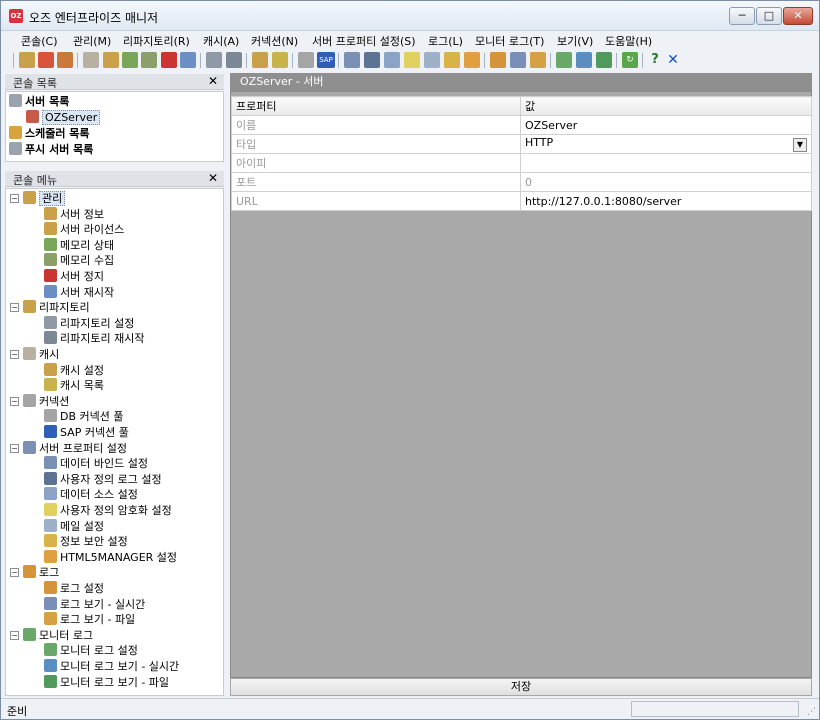  What do you see at coordinates (74, 214) in the screenshot?
I see `tree-item: 서버 정보` at bounding box center [74, 214].